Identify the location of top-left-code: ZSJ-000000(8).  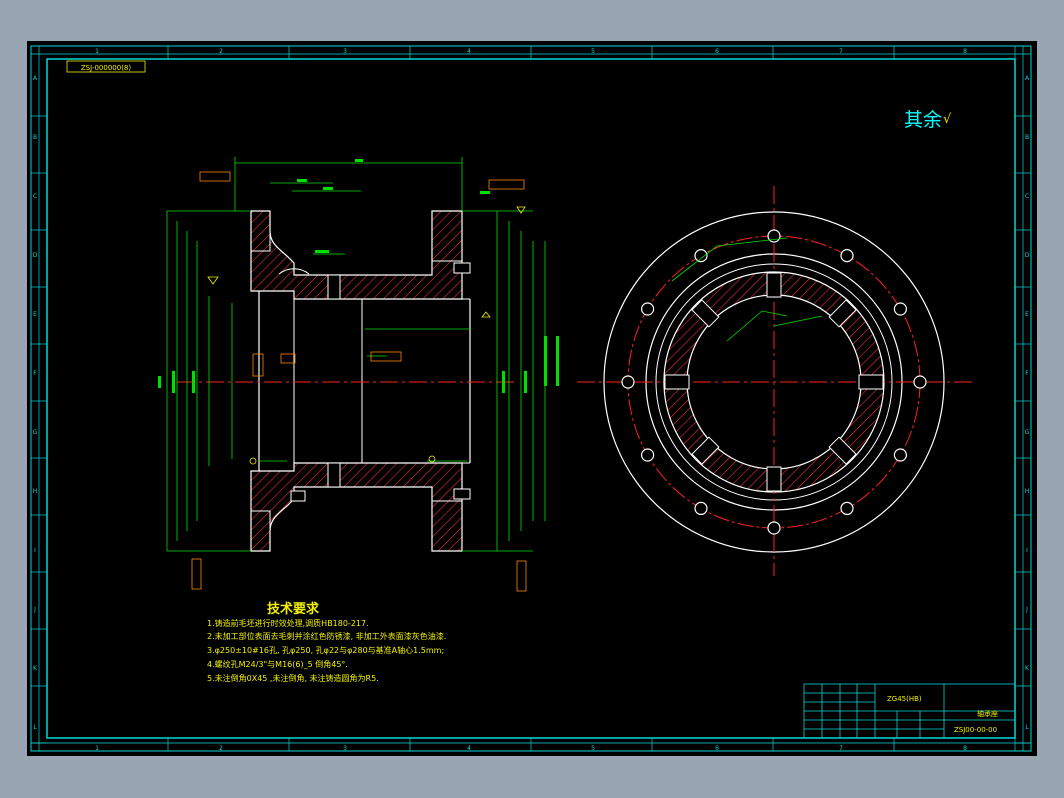
(106, 68).